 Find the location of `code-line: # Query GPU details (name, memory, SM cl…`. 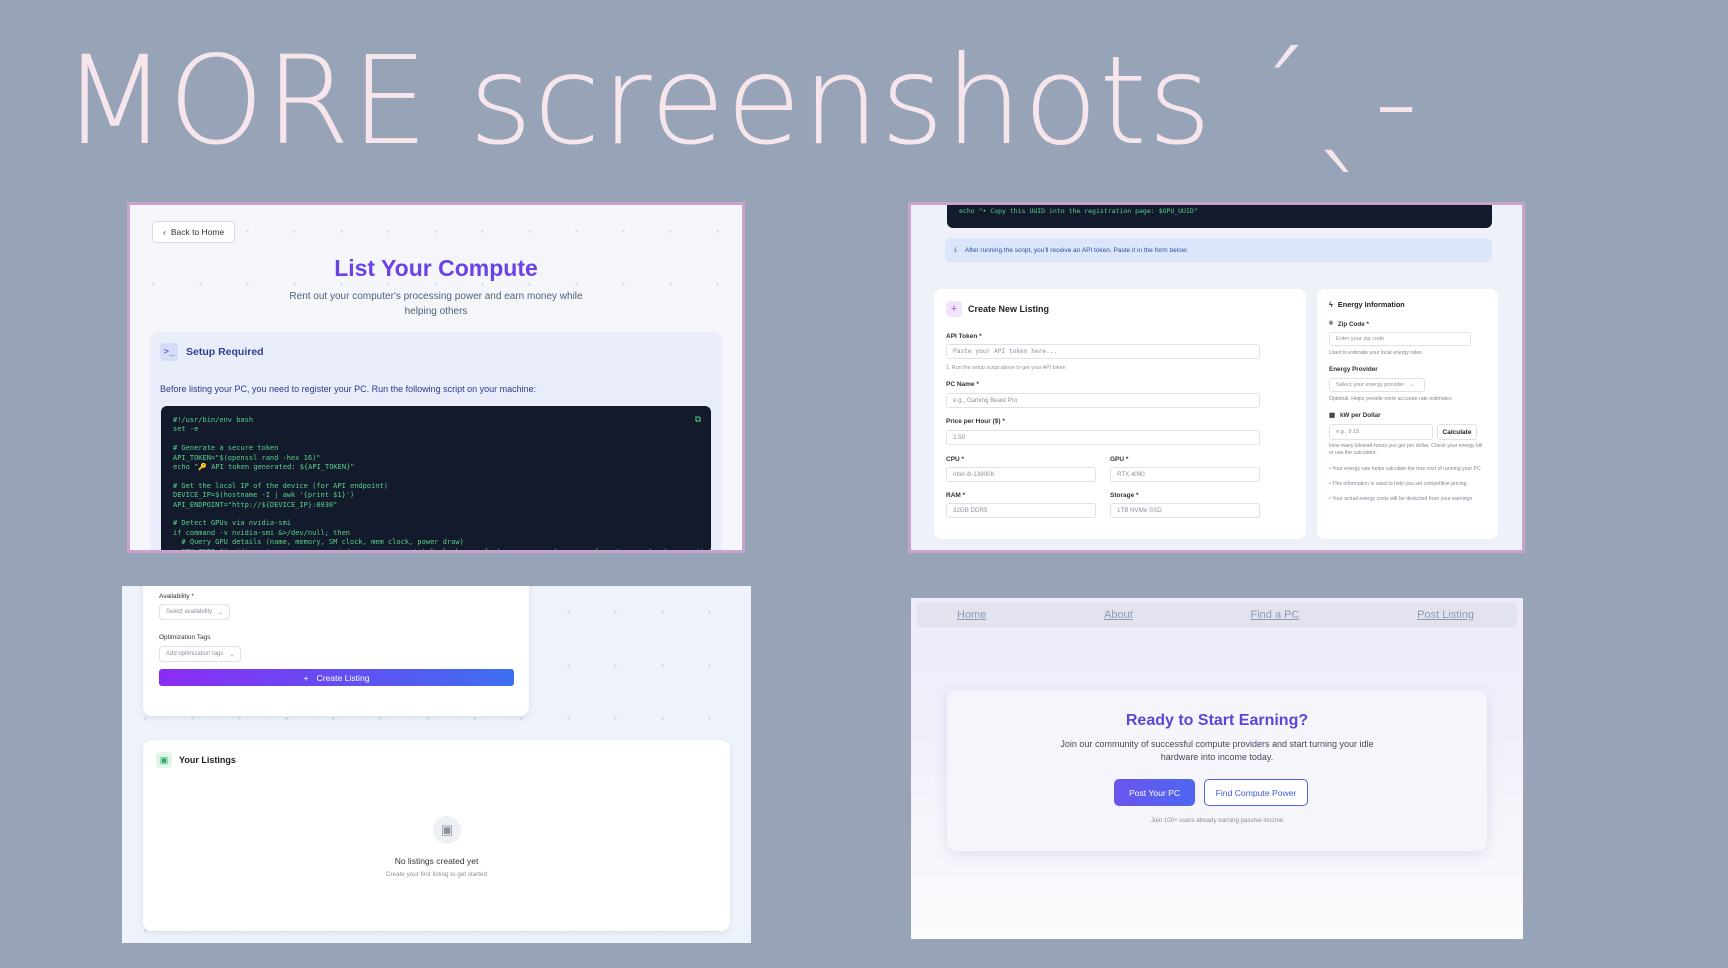

code-line: # Query GPU details (name, memory, SM cl… is located at coordinates (318, 542).